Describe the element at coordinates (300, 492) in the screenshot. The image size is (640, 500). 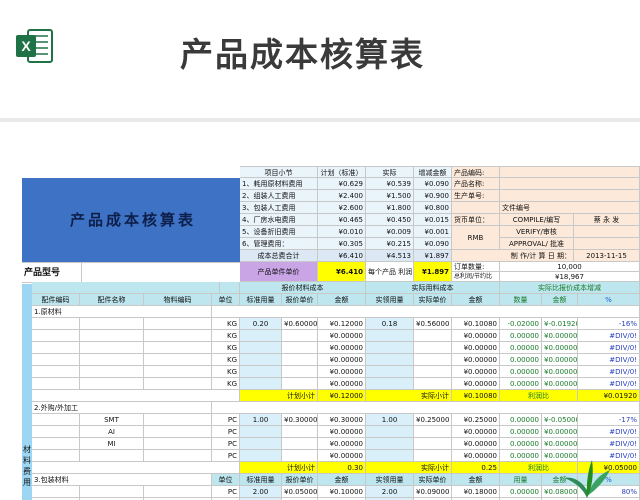
I see `quote-price-cell: ¥0.05000` at that location.